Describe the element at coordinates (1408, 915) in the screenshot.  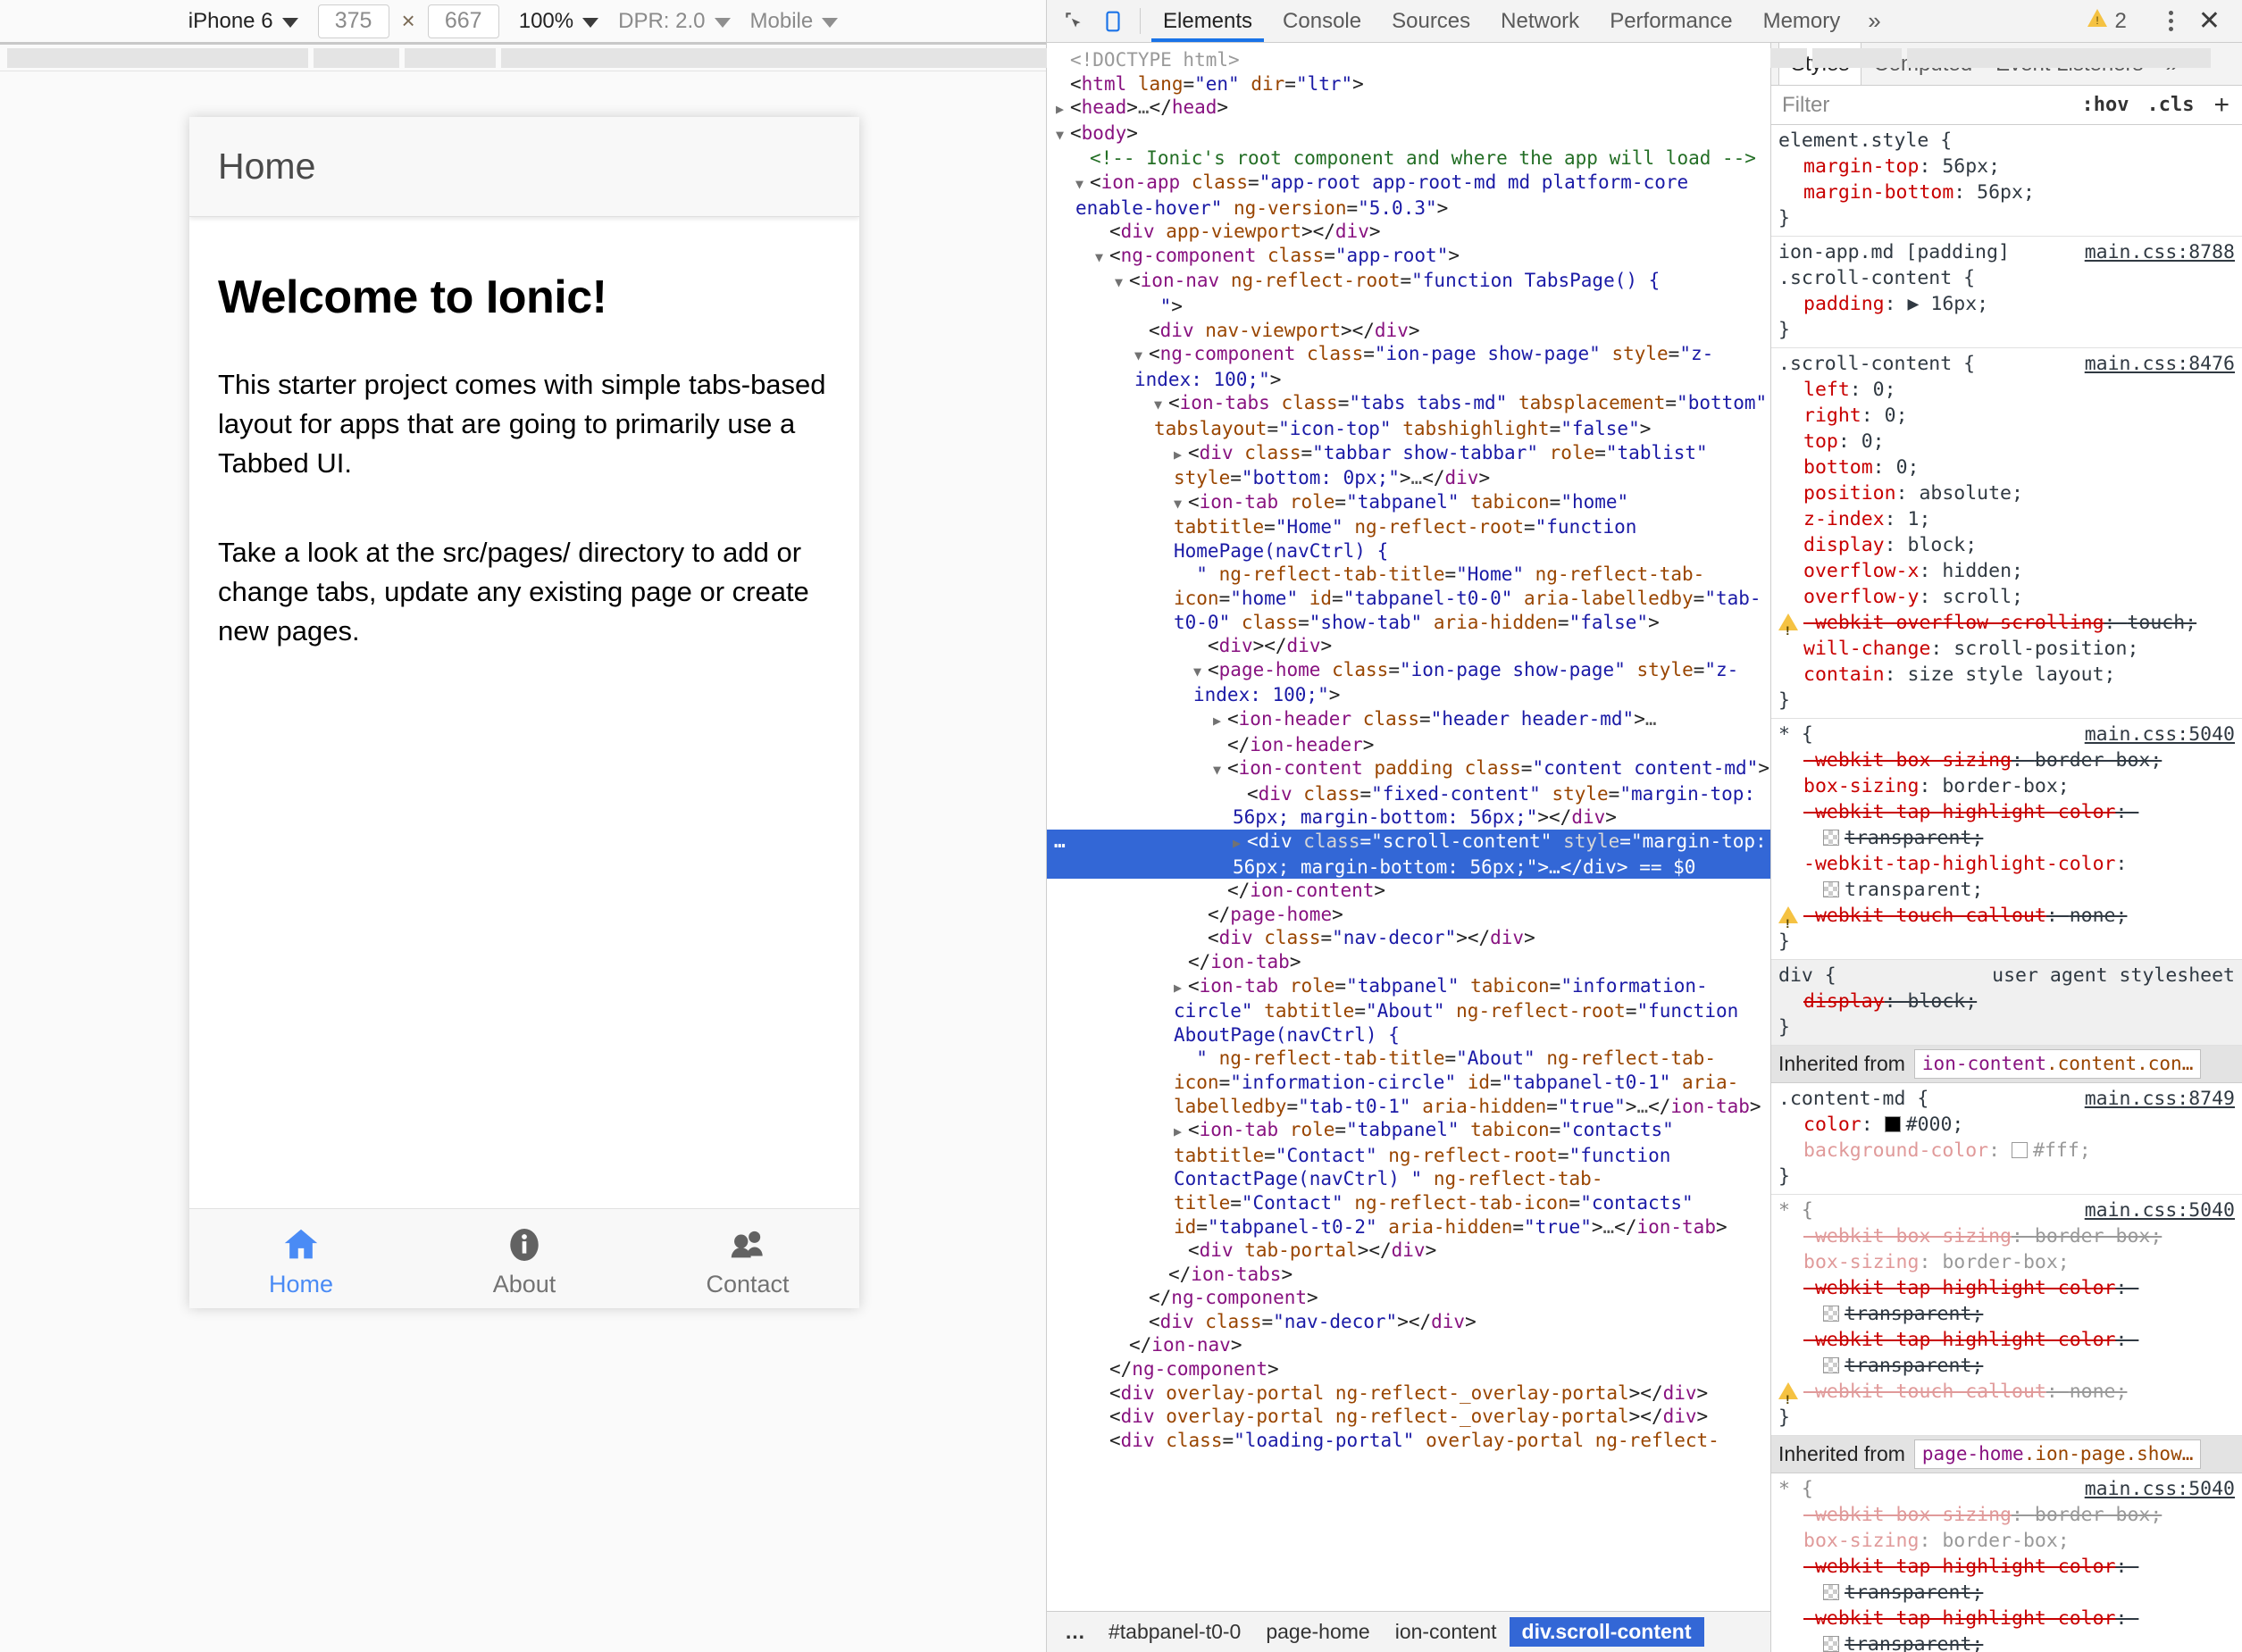
I see `dom-node: </page-home>` at that location.